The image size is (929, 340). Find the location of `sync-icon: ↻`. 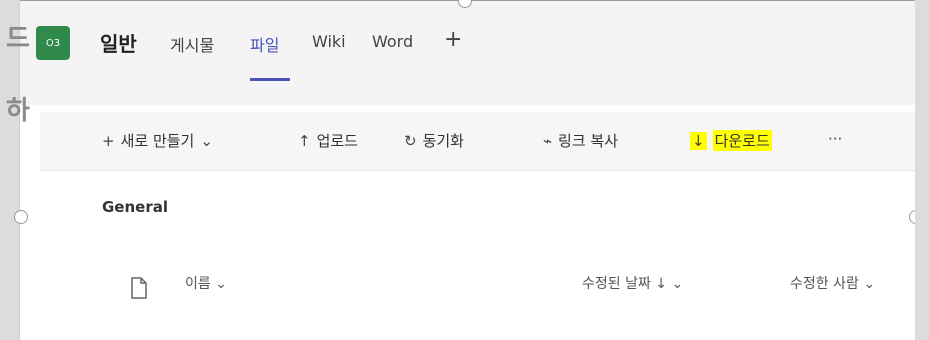

sync-icon: ↻ is located at coordinates (410, 140).